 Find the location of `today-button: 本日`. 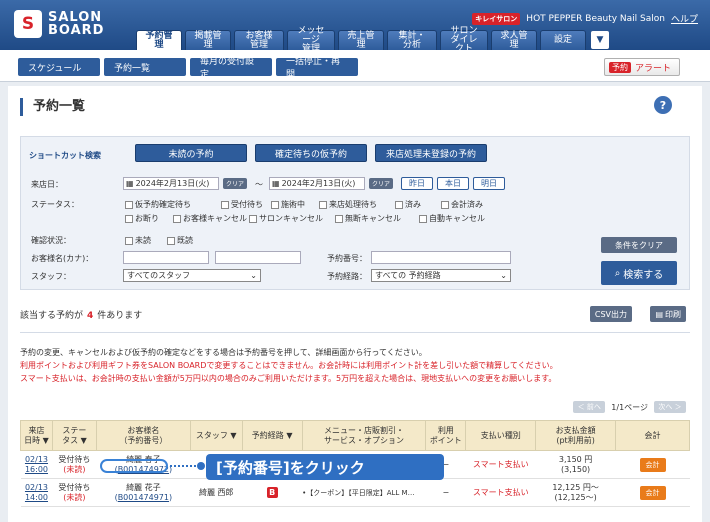

today-button: 本日 is located at coordinates (453, 183).